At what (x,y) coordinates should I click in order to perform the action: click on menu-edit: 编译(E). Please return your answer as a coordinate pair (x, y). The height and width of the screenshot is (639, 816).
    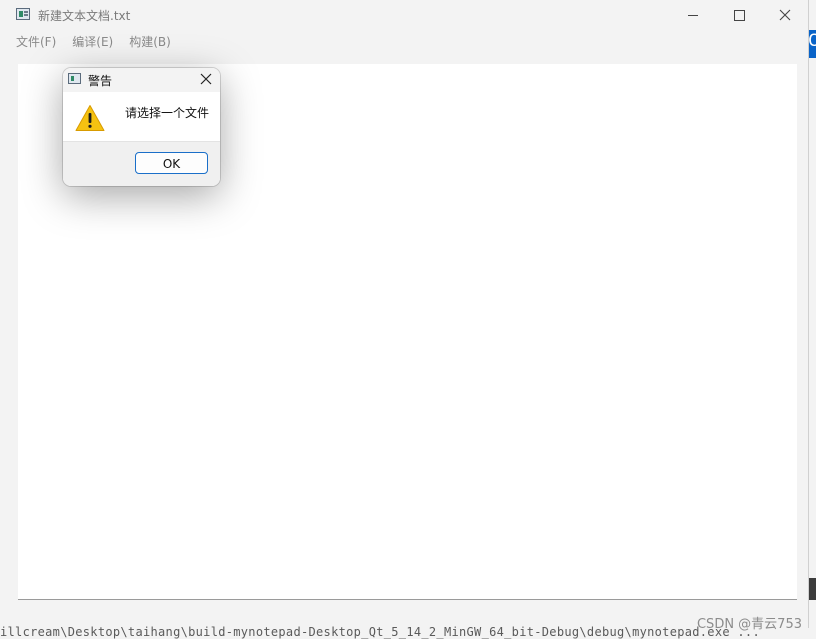
    Looking at the image, I should click on (92, 42).